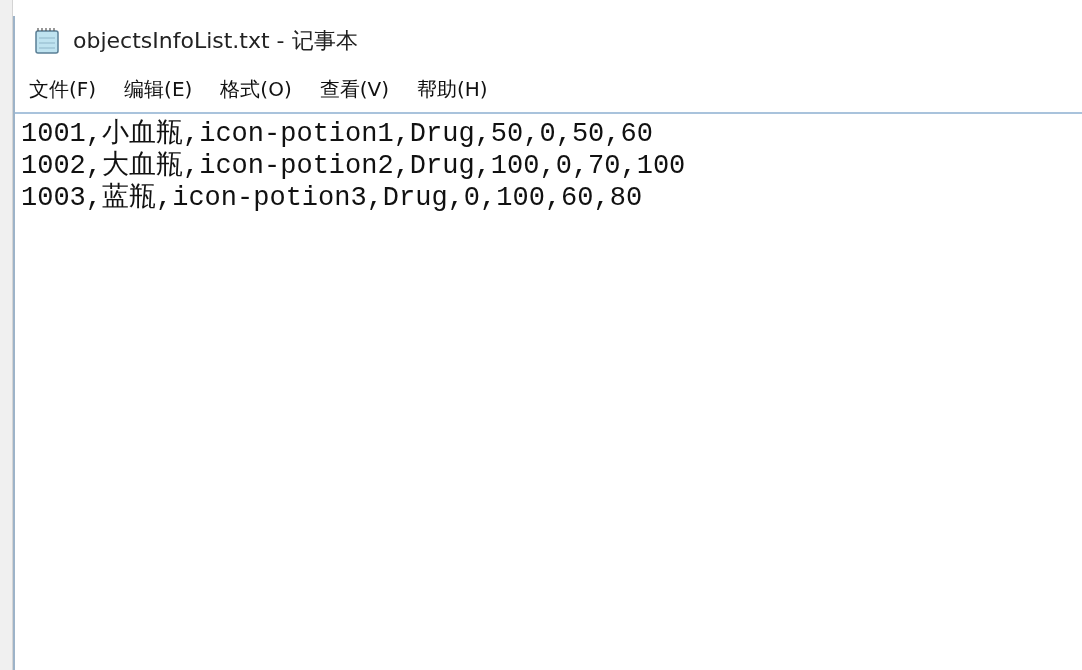 The width and height of the screenshot is (1082, 670). Describe the element at coordinates (354, 89) in the screenshot. I see `menu-item: 查看(V)` at that location.